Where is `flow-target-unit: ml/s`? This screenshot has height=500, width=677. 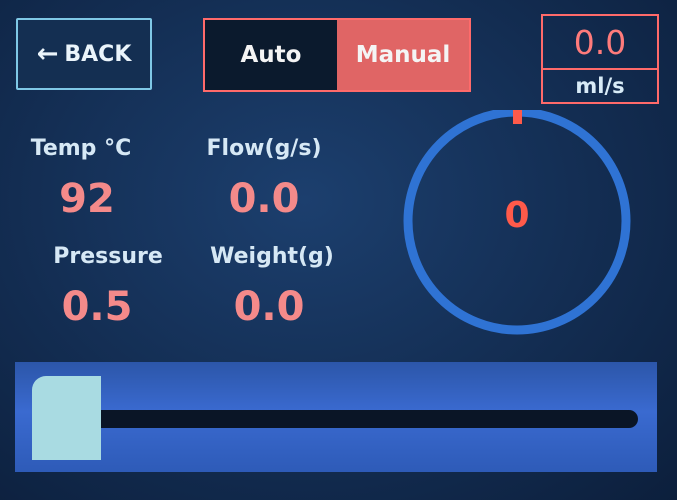
flow-target-unit: ml/s is located at coordinates (600, 85).